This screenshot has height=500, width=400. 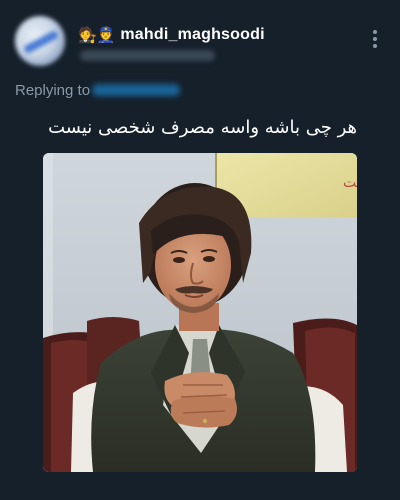 I want to click on more-vertical-icon, so click(x=375, y=39).